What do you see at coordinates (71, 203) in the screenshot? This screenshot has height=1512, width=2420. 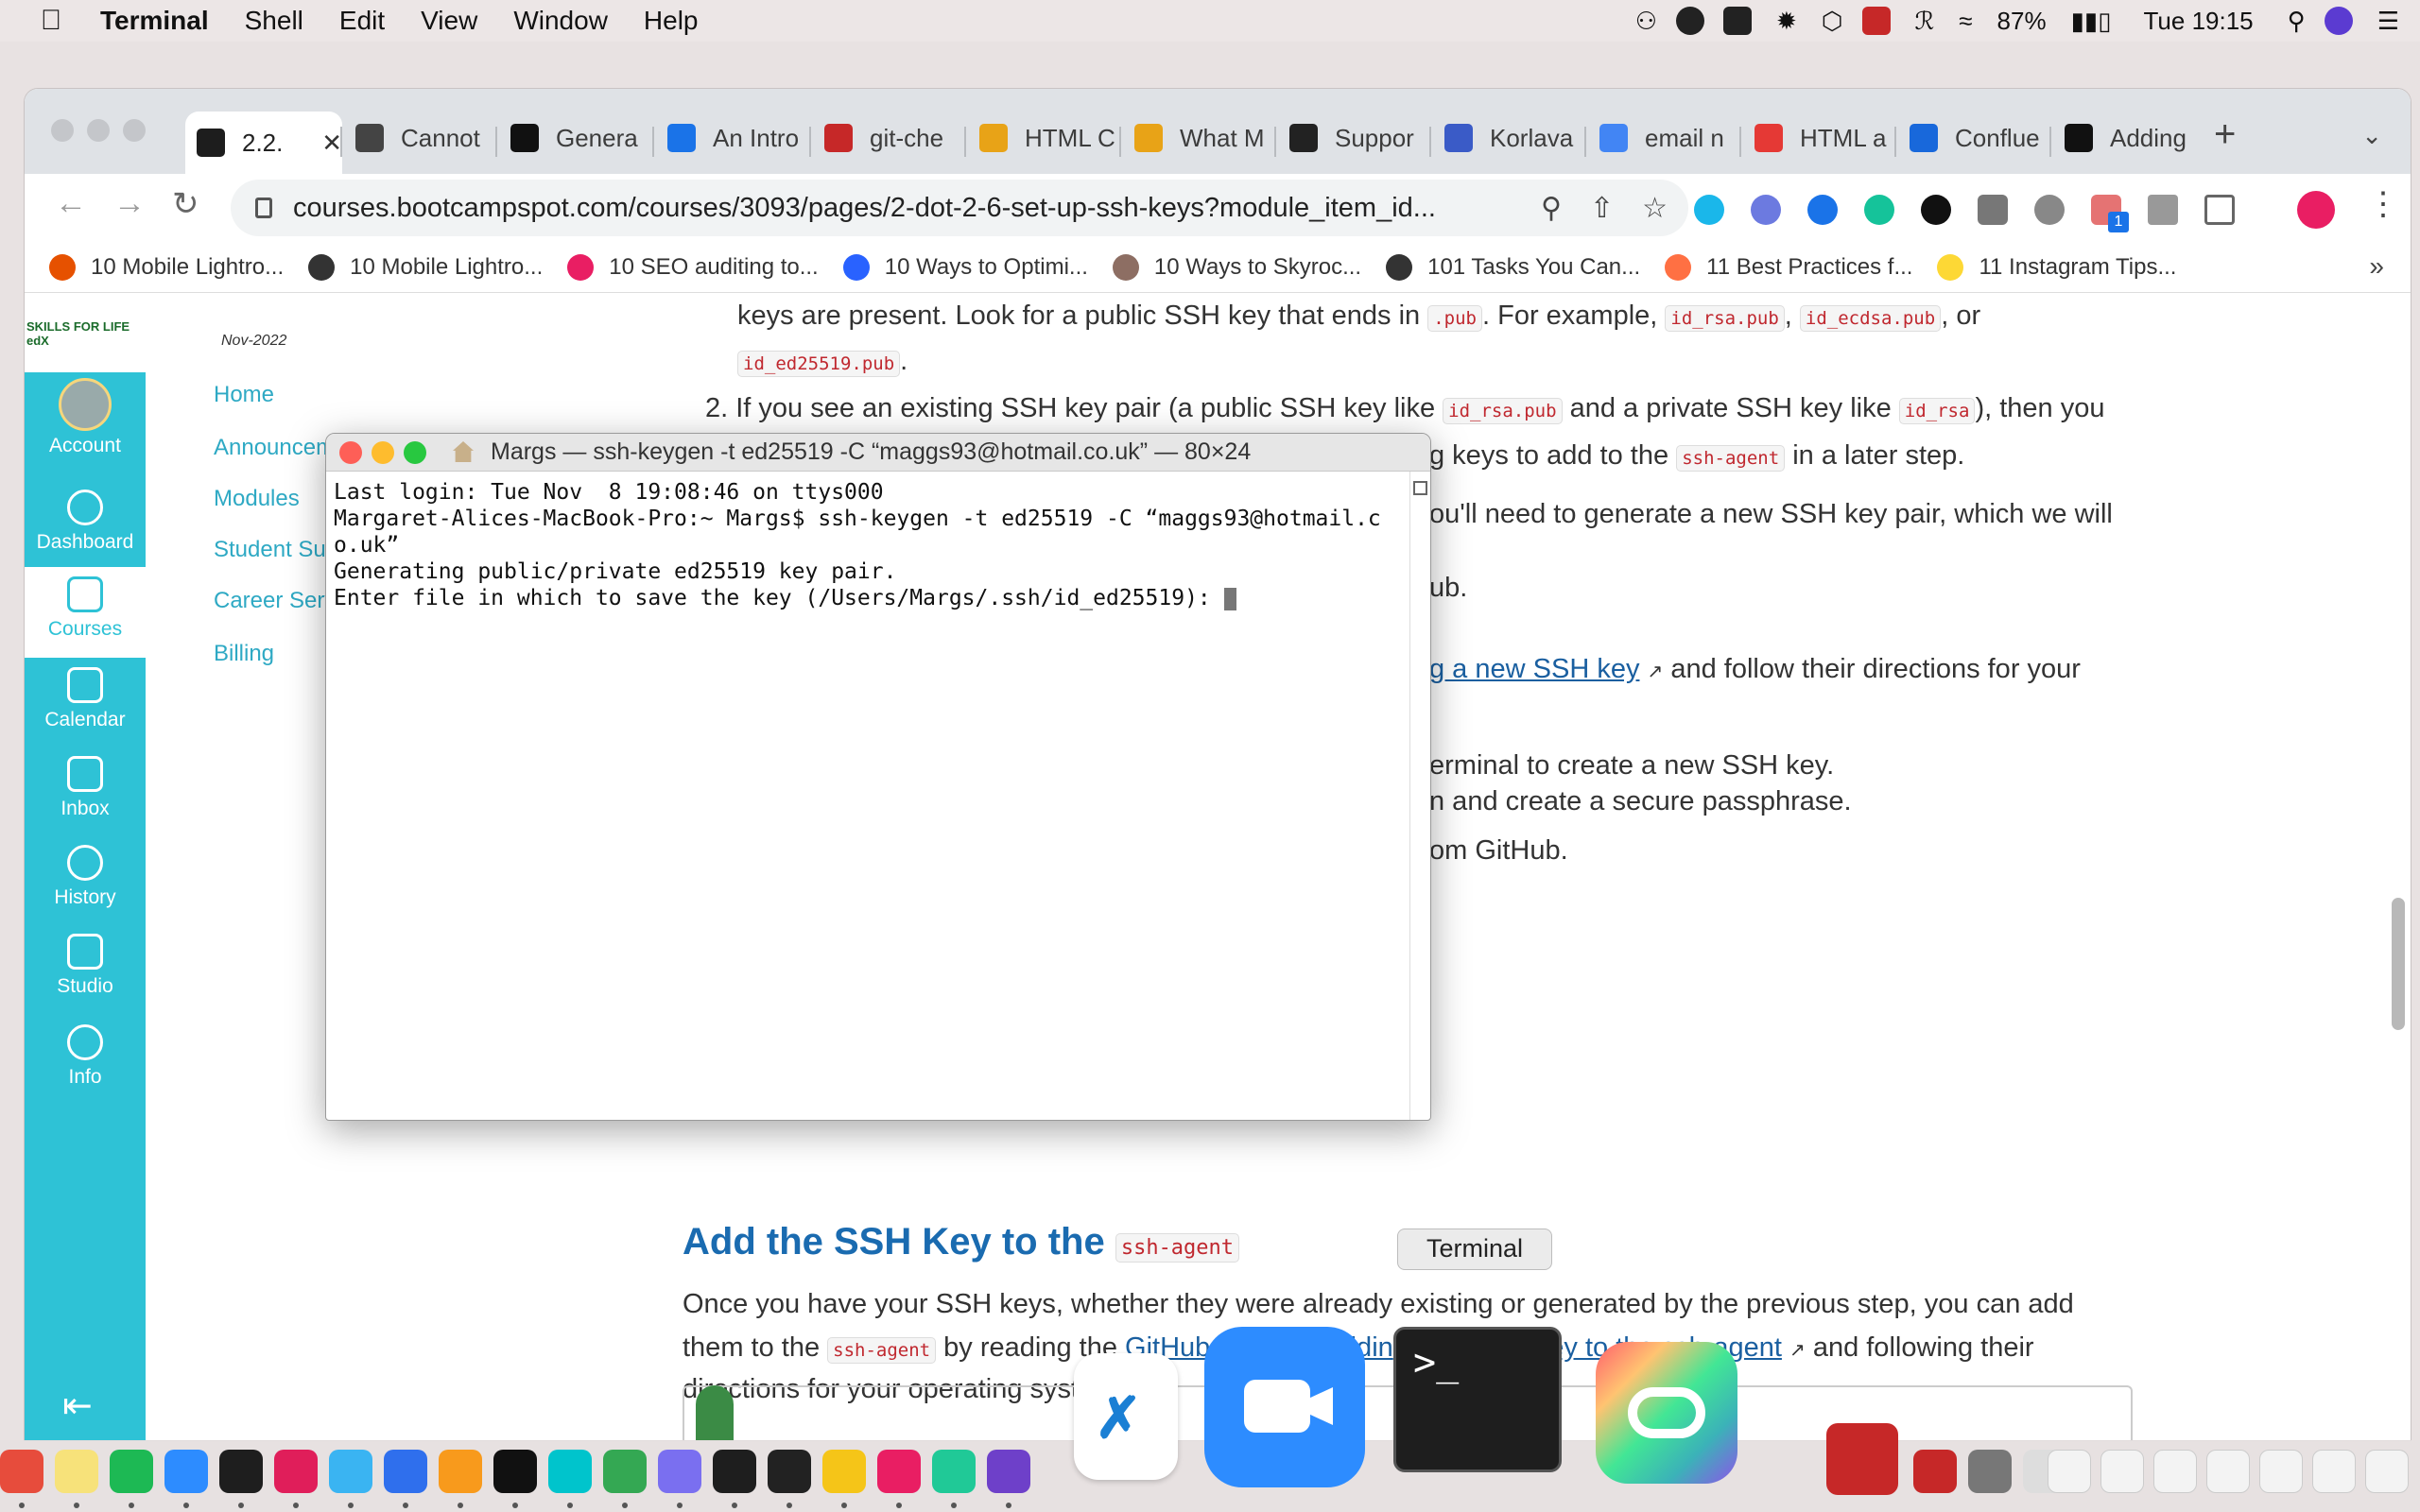 I see `back-icon: ←` at bounding box center [71, 203].